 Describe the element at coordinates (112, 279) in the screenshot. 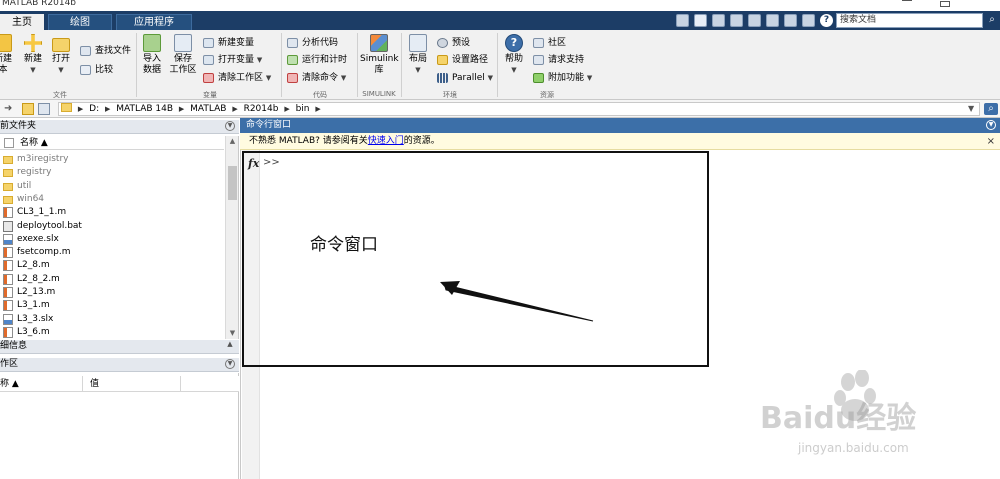

I see `file-item: L2_8_2.m` at that location.